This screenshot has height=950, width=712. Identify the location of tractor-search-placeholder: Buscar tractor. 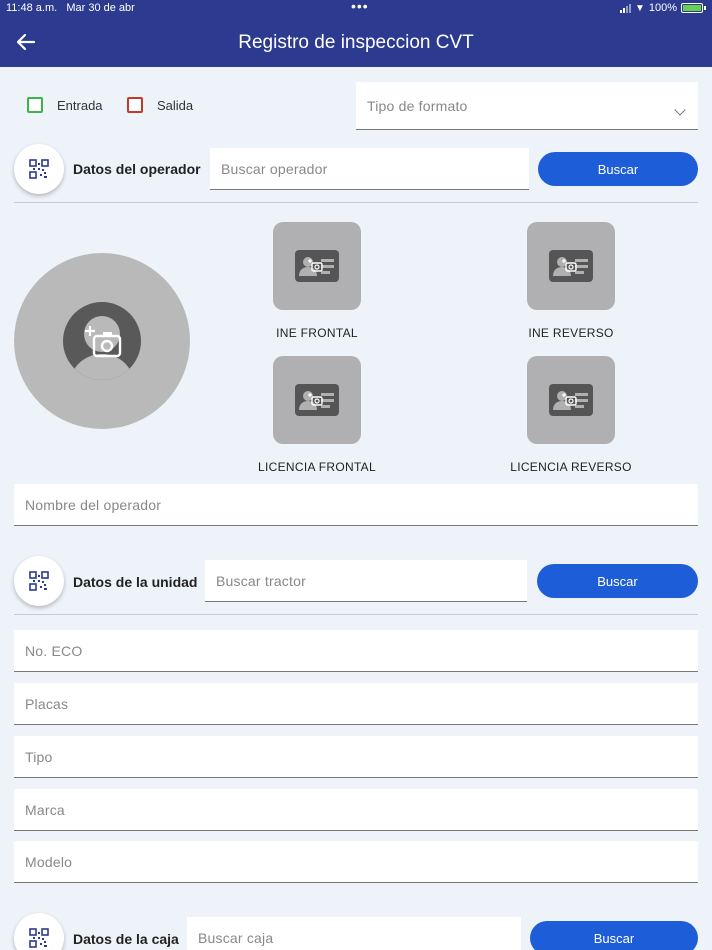
(261, 580).